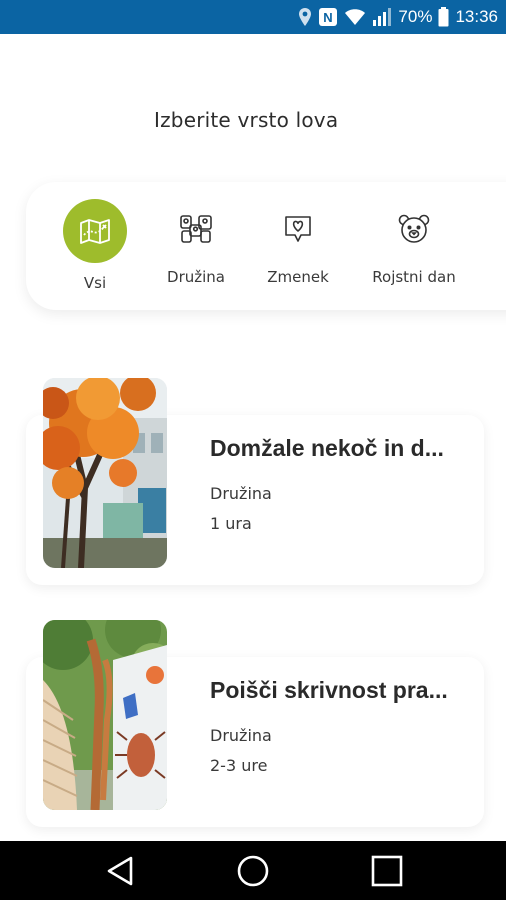 This screenshot has height=900, width=506. What do you see at coordinates (414, 277) in the screenshot?
I see `category-label: Rojstni dan` at bounding box center [414, 277].